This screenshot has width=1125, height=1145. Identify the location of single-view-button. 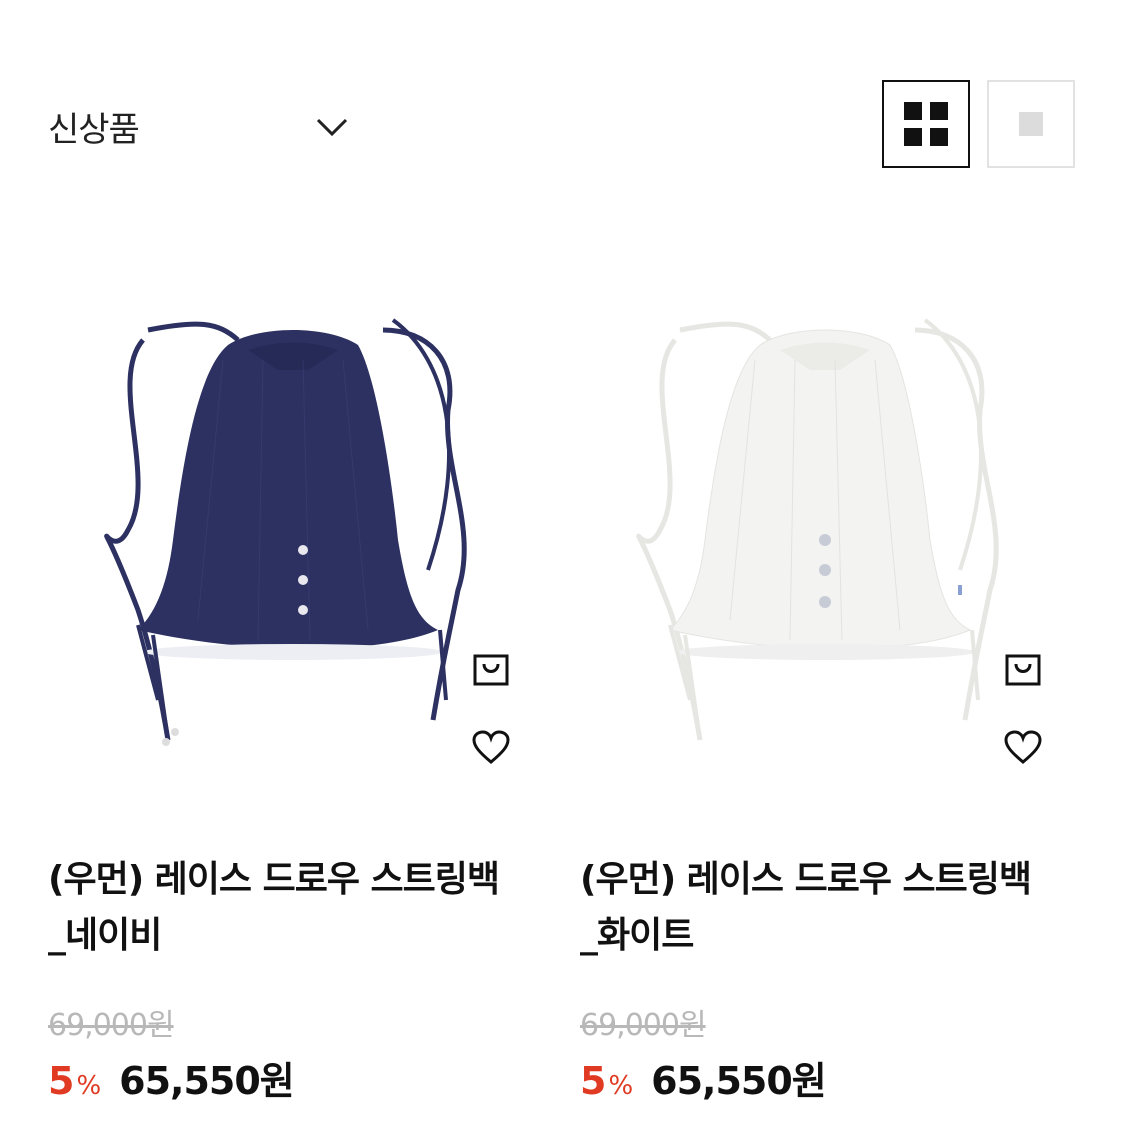
(1031, 124).